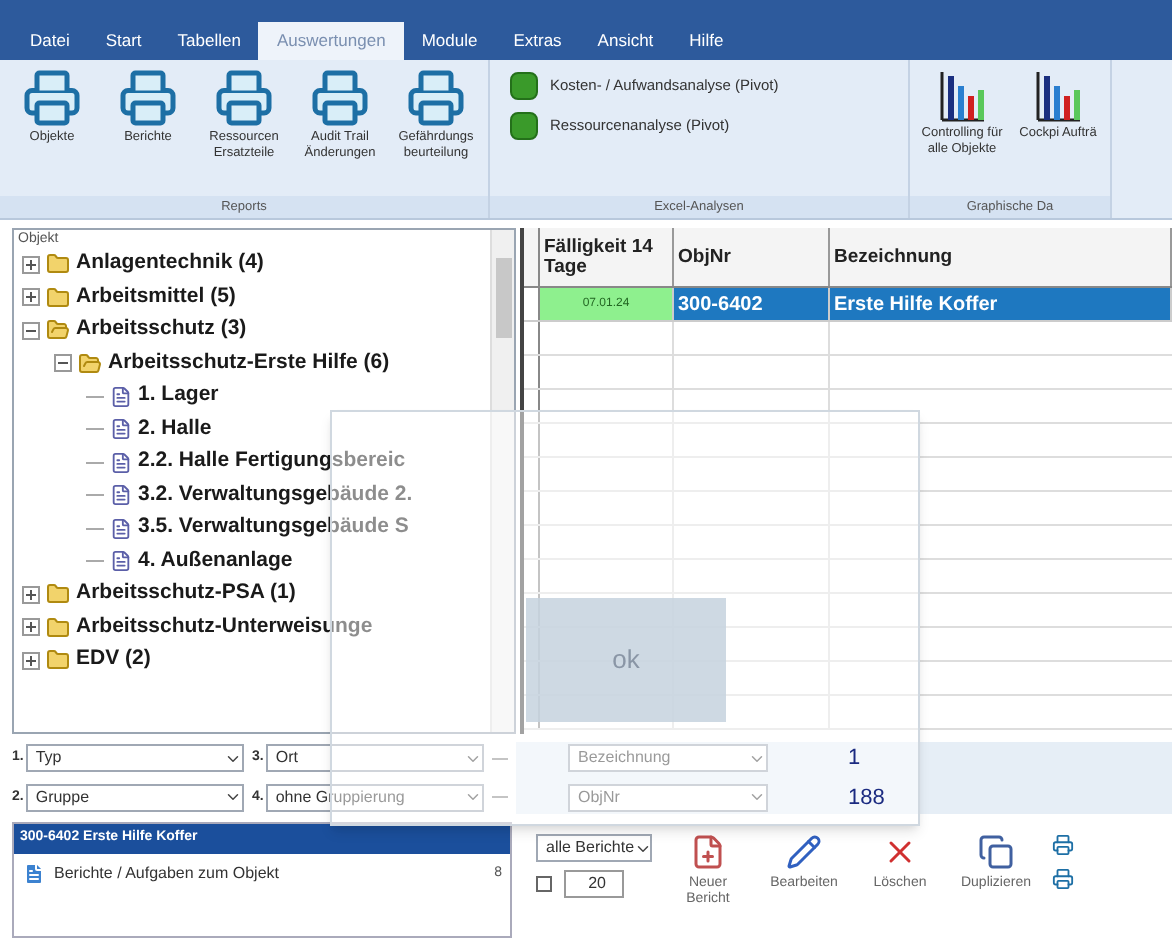 The height and width of the screenshot is (938, 1172). I want to click on tree-item: 2.2. Halle Fertigungsbereic, so click(272, 462).